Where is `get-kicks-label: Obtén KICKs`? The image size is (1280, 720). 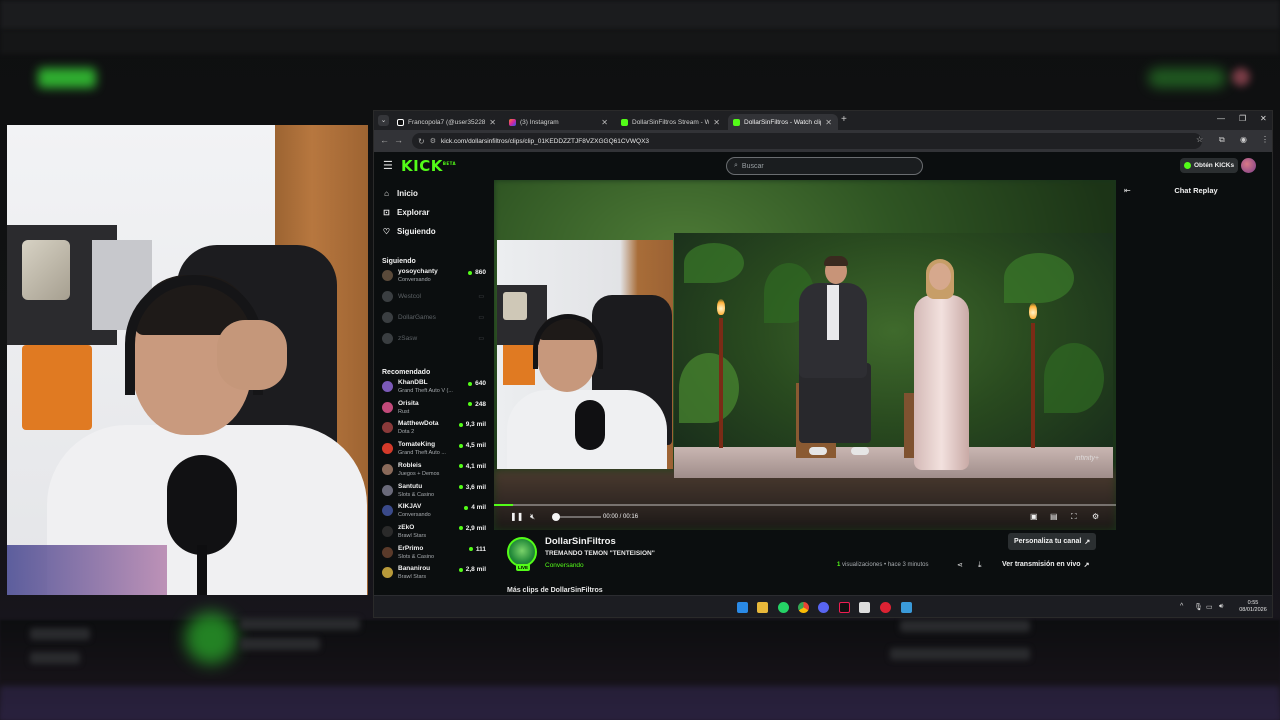
get-kicks-label: Obtén KICKs is located at coordinates (1214, 165).